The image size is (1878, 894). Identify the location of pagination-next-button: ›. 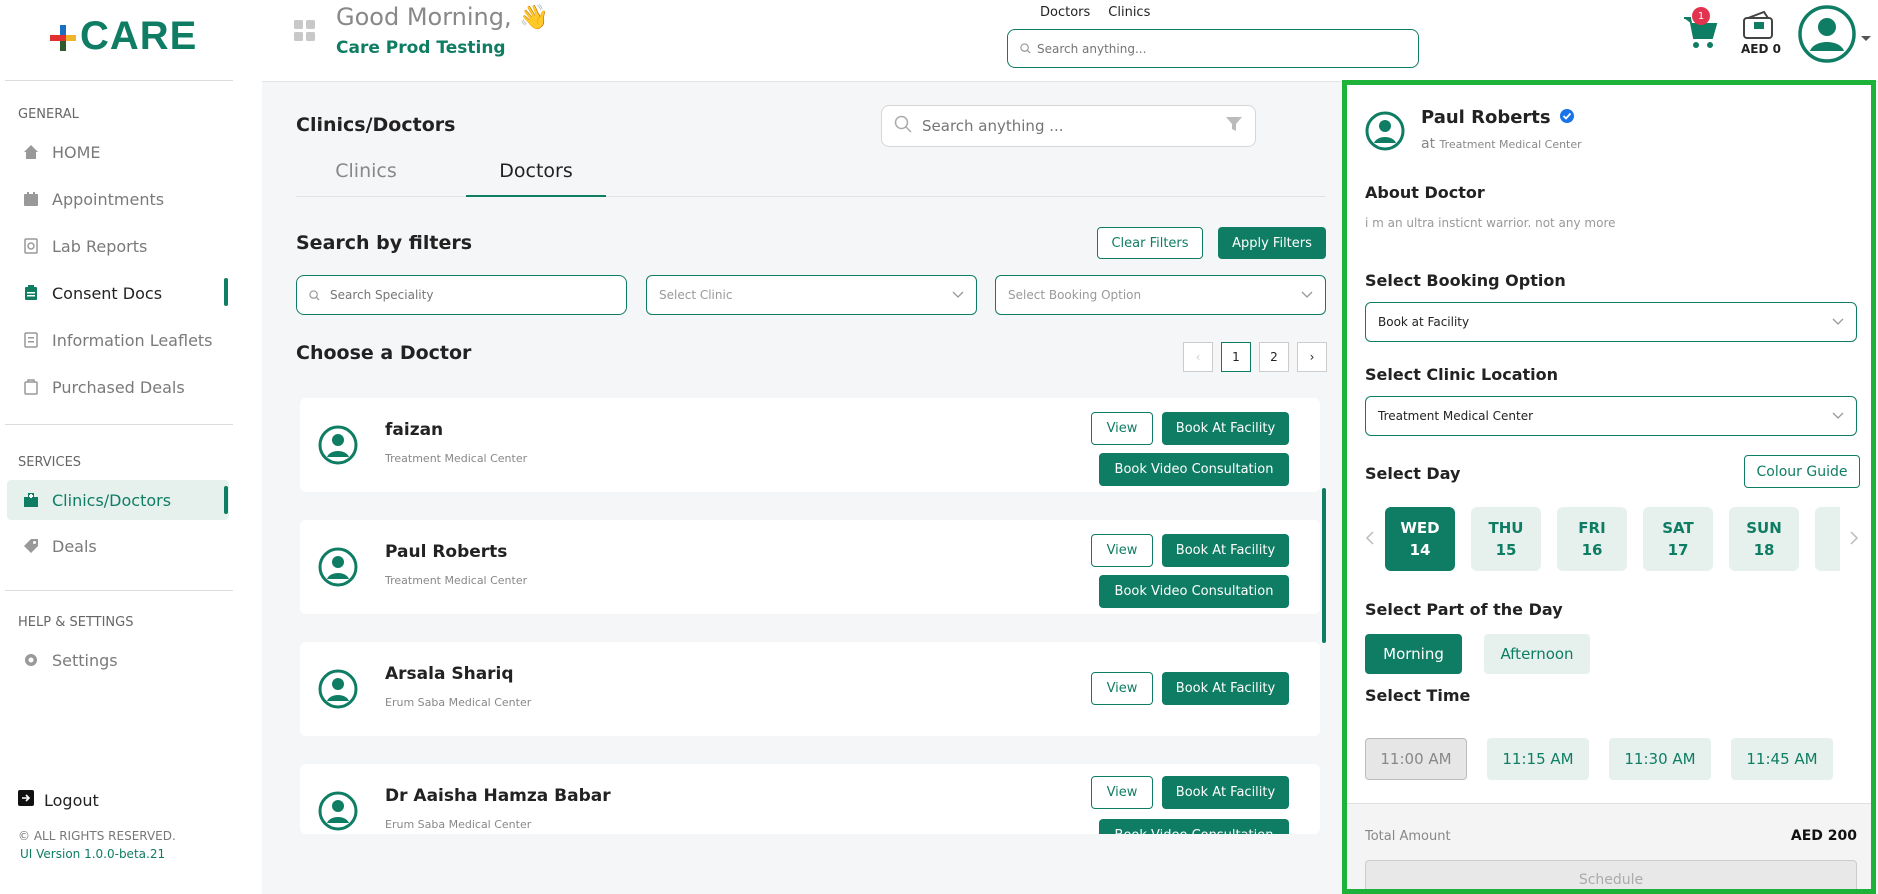
(1312, 357).